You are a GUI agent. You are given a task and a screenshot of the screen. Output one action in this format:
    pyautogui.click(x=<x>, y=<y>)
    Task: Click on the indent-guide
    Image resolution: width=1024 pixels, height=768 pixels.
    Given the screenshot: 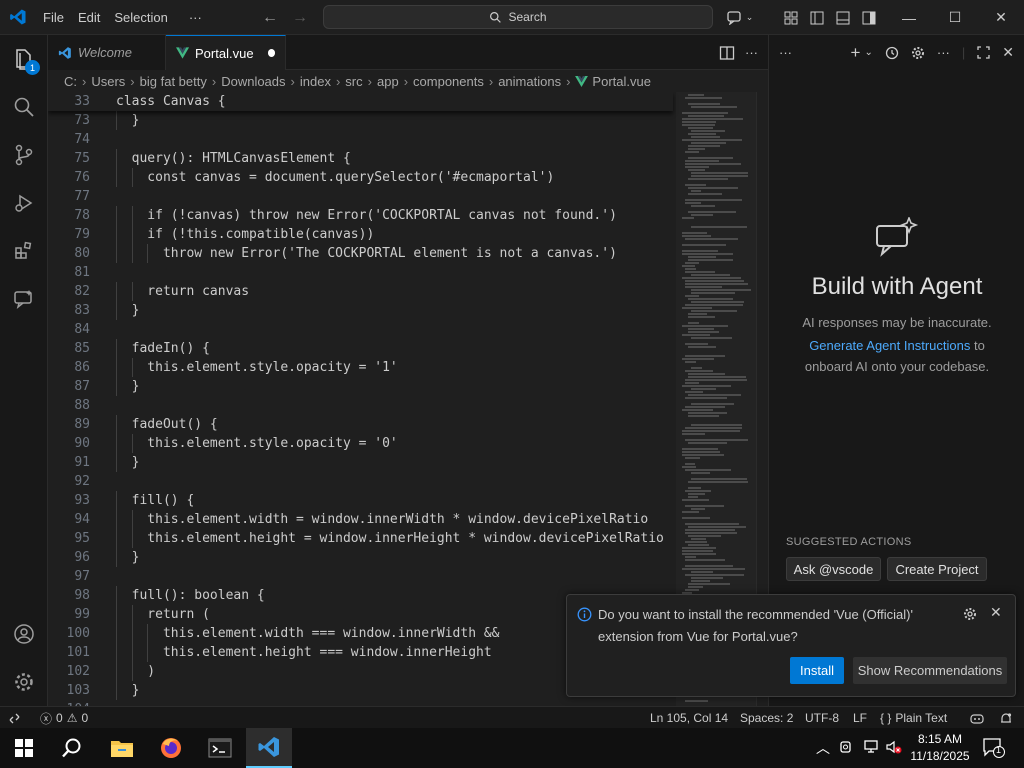 What is the action you would take?
    pyautogui.click(x=132, y=367)
    